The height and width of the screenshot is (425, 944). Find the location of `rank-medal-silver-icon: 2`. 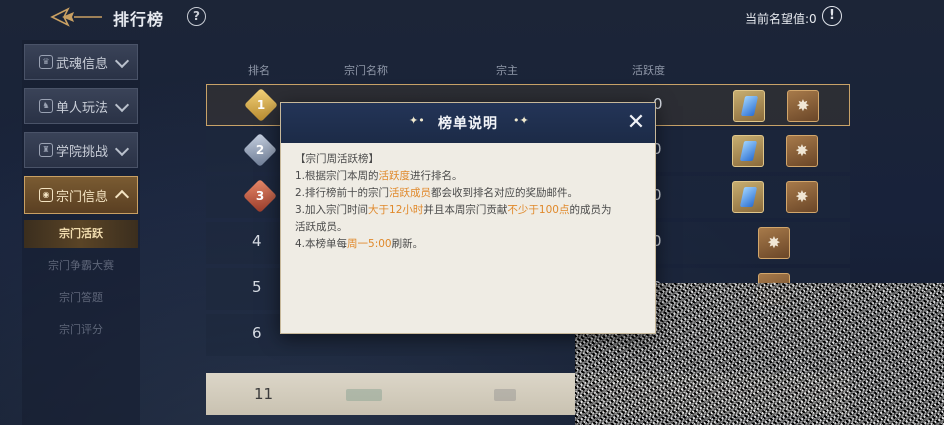

rank-medal-silver-icon: 2 is located at coordinates (260, 150).